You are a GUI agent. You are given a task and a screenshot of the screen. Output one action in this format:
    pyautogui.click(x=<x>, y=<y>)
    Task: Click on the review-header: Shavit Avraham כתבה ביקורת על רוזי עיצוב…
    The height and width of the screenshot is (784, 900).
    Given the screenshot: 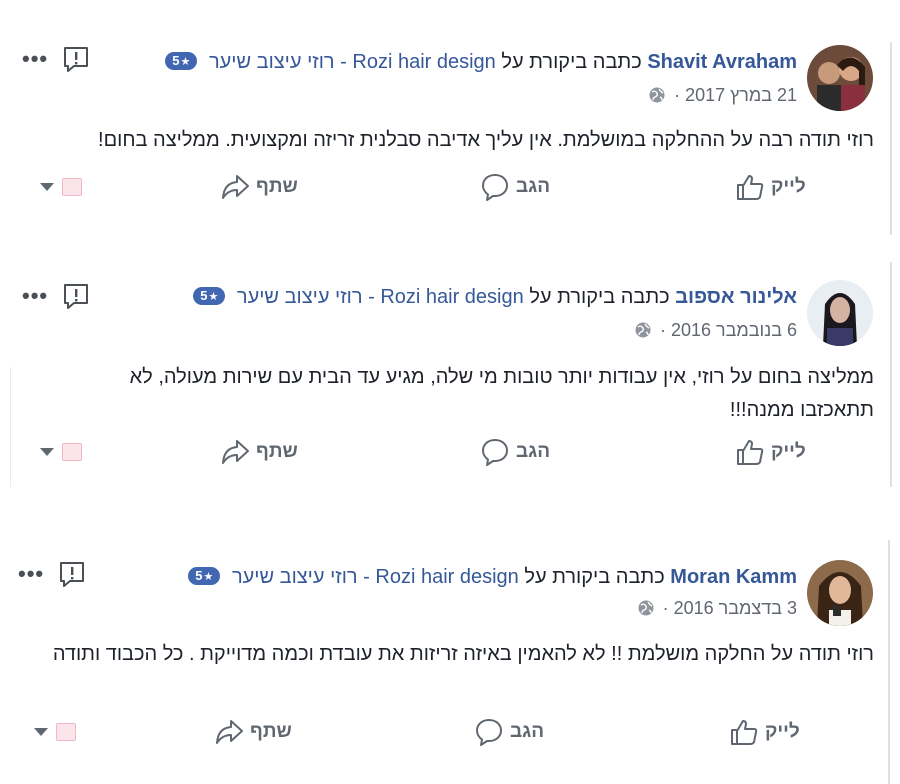 What is the action you would take?
    pyautogui.click(x=481, y=62)
    